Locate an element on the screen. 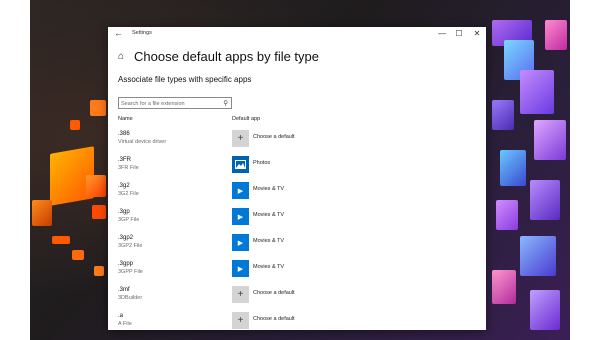 The width and height of the screenshot is (600, 340). photos-icon is located at coordinates (240, 164).